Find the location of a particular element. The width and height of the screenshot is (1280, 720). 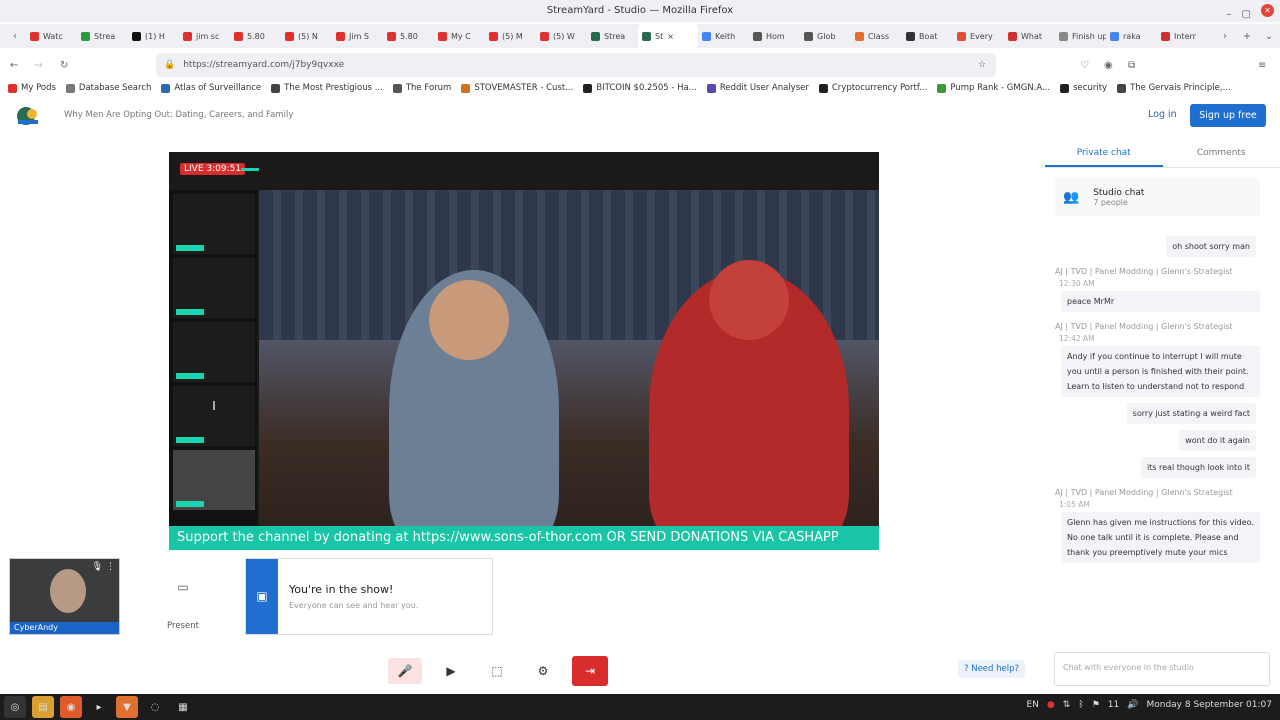

bookmark-item: security is located at coordinates (1083, 88).